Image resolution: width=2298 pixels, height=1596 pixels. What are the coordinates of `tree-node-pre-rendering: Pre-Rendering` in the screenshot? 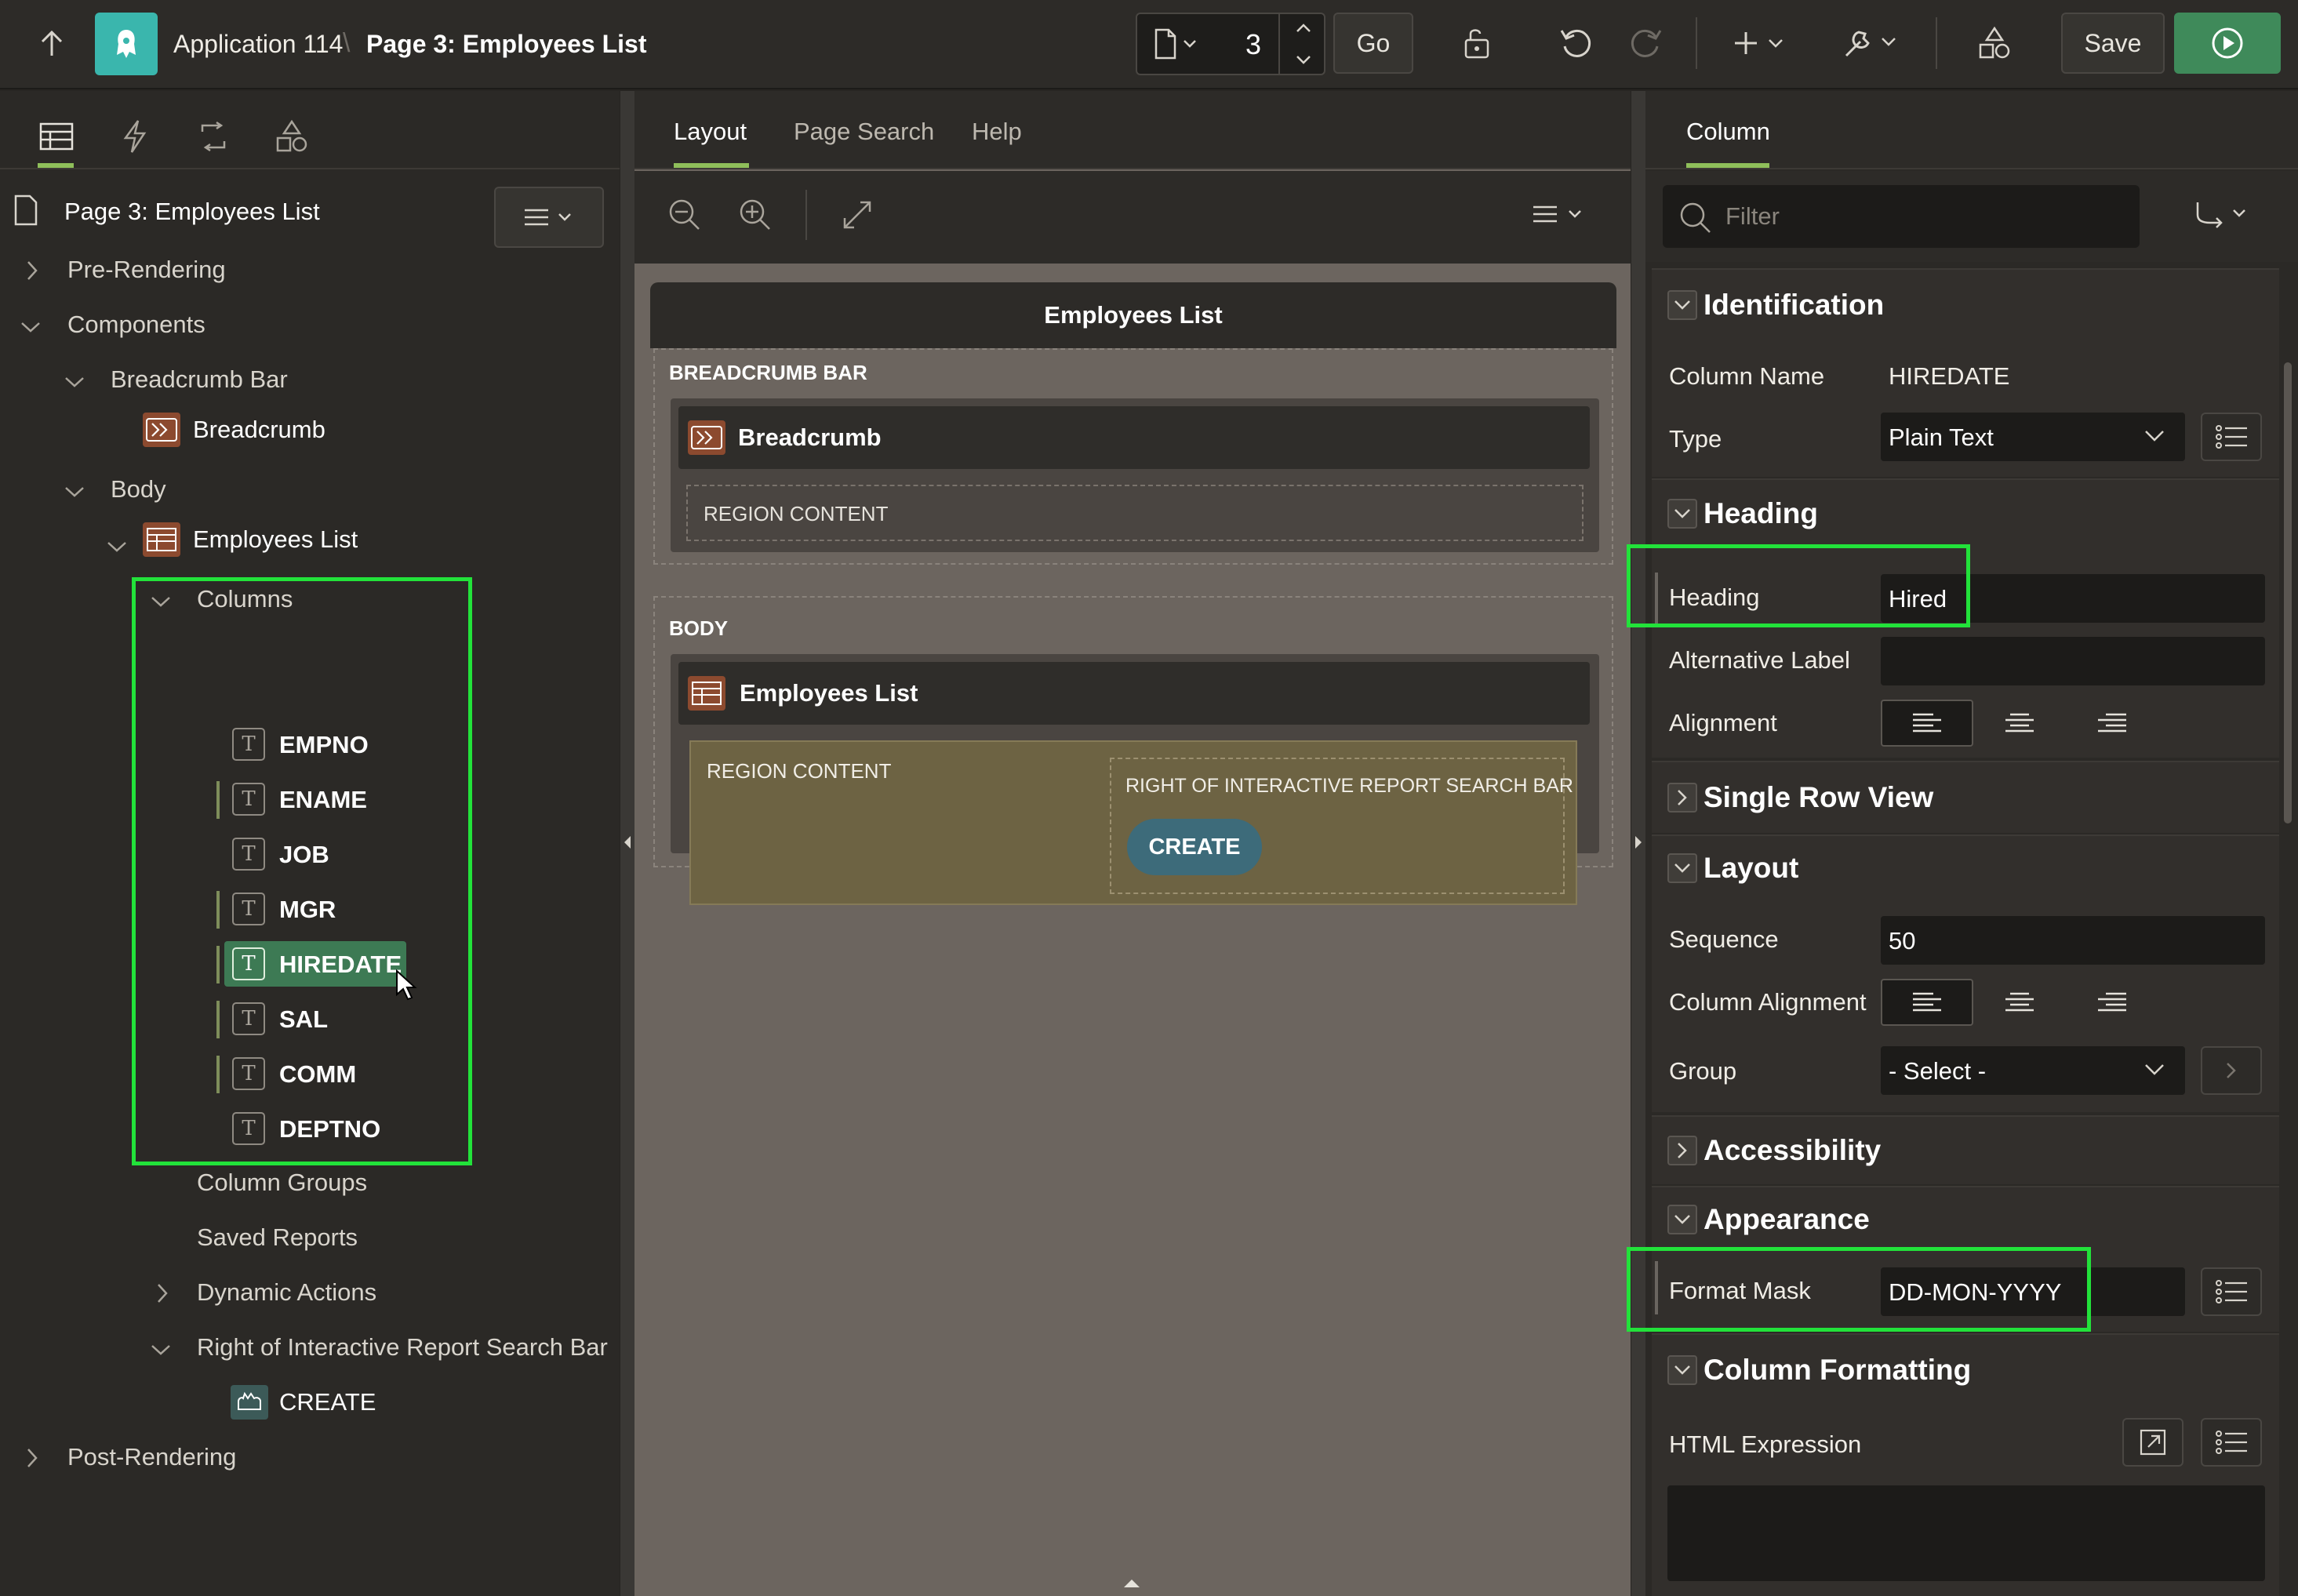 It's located at (146, 270).